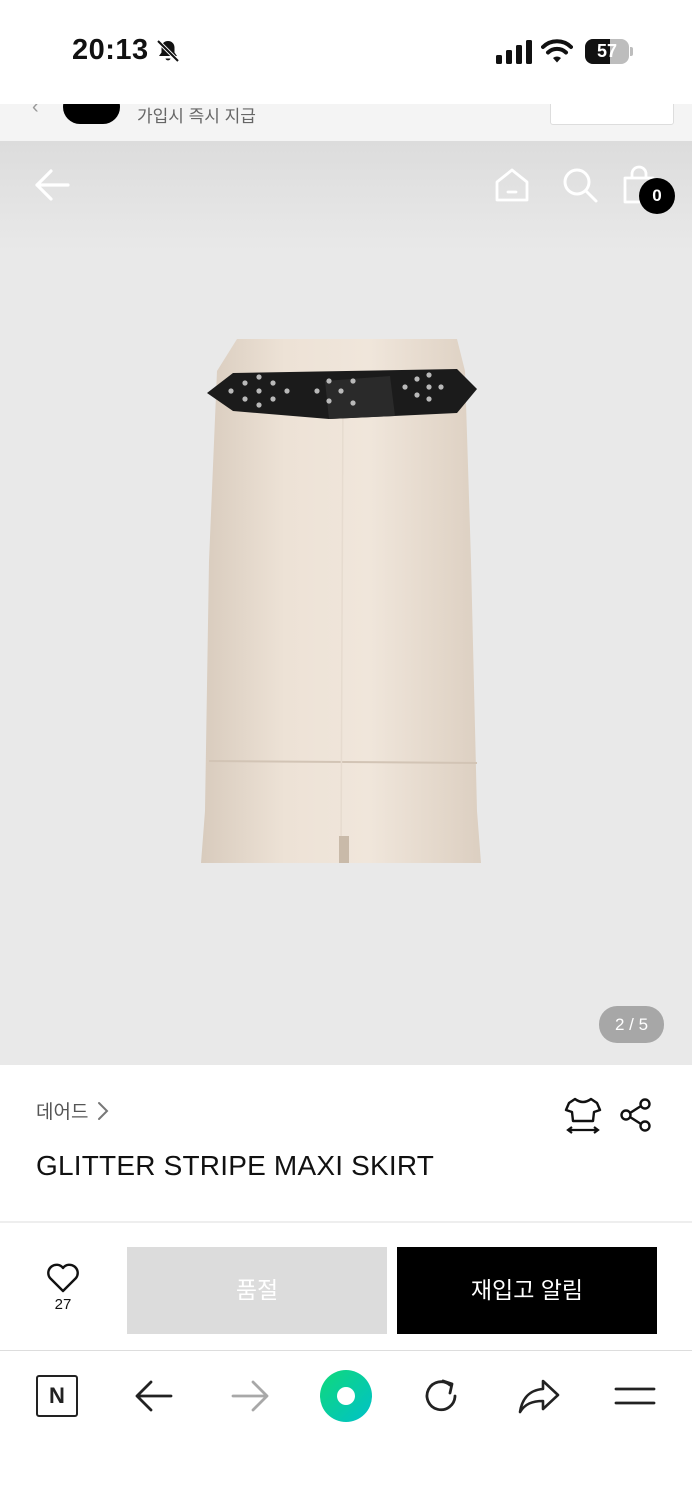 This screenshot has width=692, height=1500. What do you see at coordinates (103, 1110) in the screenshot?
I see `chevron-right-icon` at bounding box center [103, 1110].